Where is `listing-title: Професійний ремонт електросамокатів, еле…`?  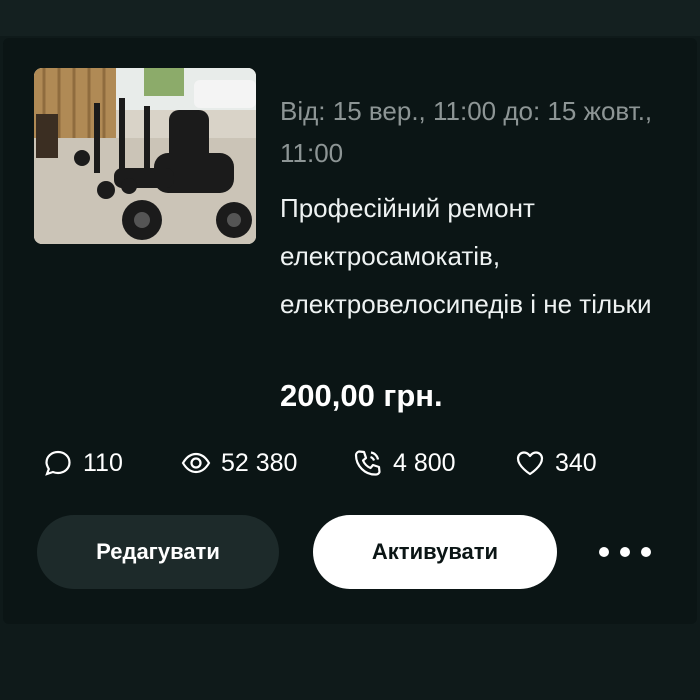
listing-title: Професійний ремонт електросамокатів, еле… is located at coordinates (480, 256).